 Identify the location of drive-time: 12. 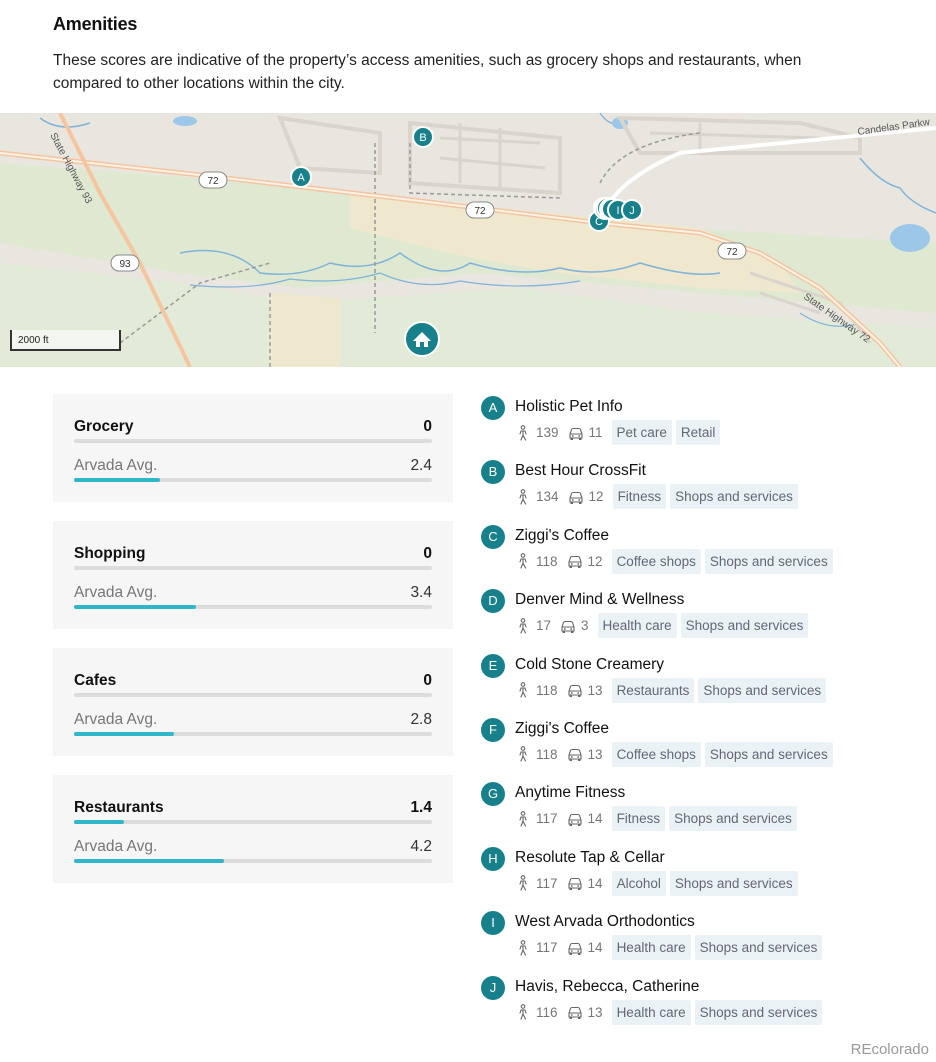
(596, 497).